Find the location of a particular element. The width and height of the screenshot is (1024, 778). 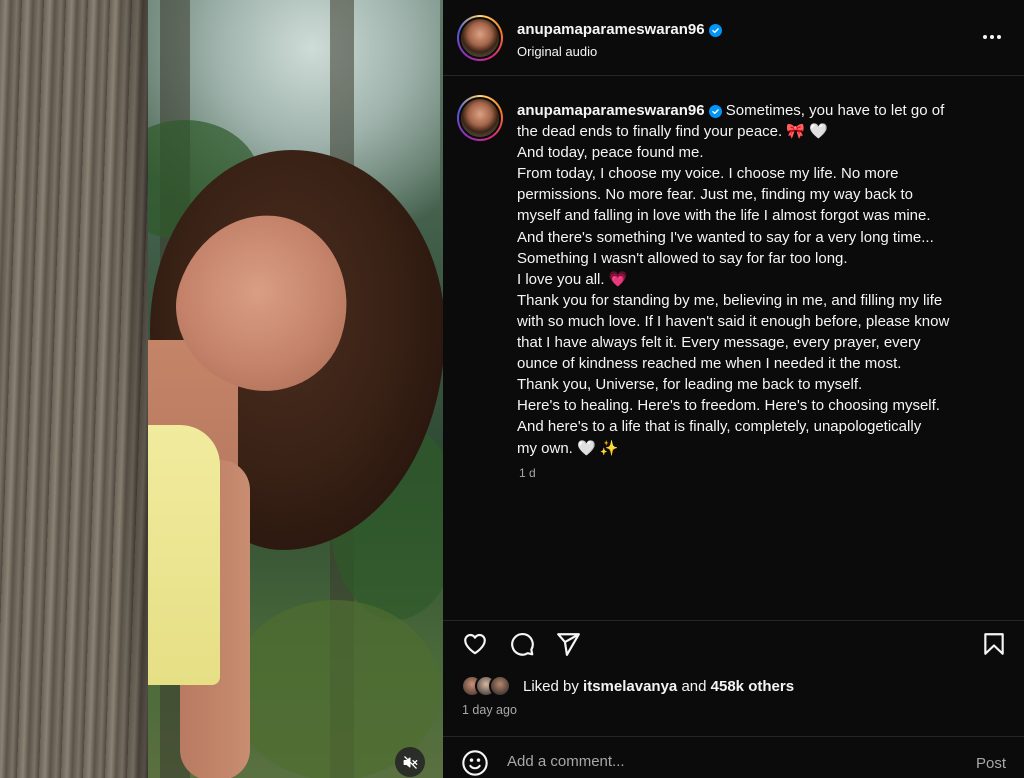

like-button is located at coordinates (475, 644).